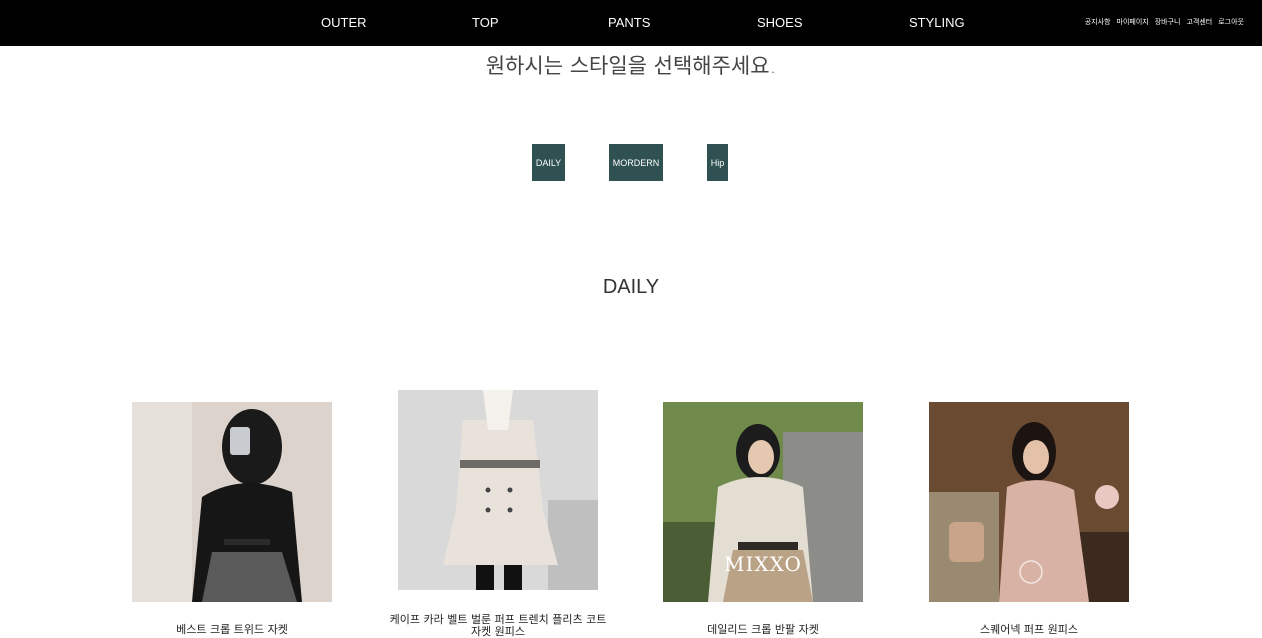 The height and width of the screenshot is (638, 1262). I want to click on style-hip-button: Hip, so click(717, 162).